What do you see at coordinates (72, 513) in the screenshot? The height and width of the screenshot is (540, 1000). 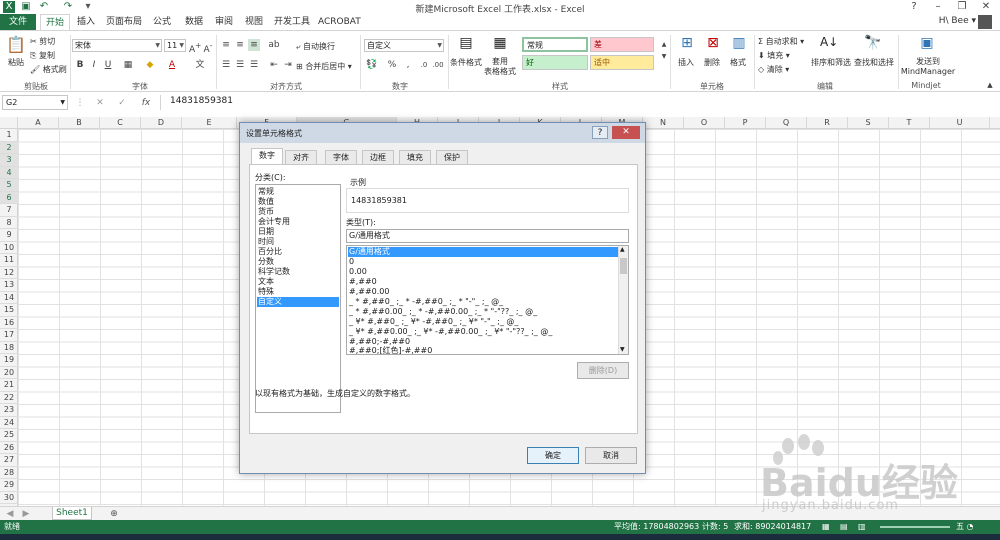 I see `sheet-tab: Sheet1` at bounding box center [72, 513].